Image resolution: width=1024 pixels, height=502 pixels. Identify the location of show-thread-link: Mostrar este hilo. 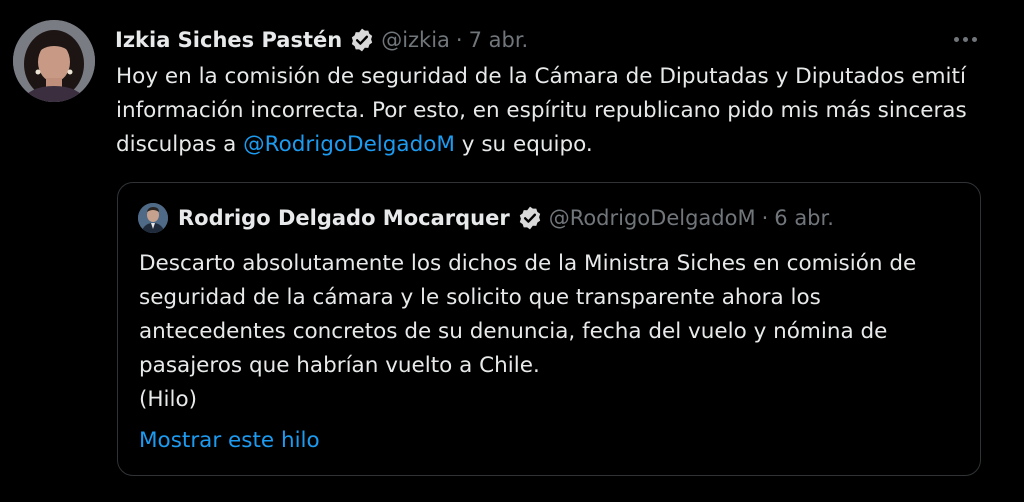
(229, 441).